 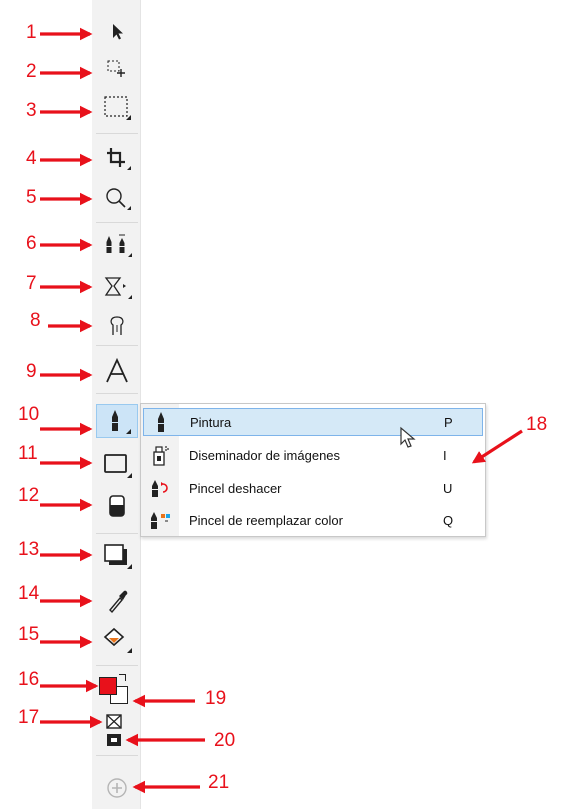 What do you see at coordinates (31, 197) in the screenshot?
I see `callout-number: 5` at bounding box center [31, 197].